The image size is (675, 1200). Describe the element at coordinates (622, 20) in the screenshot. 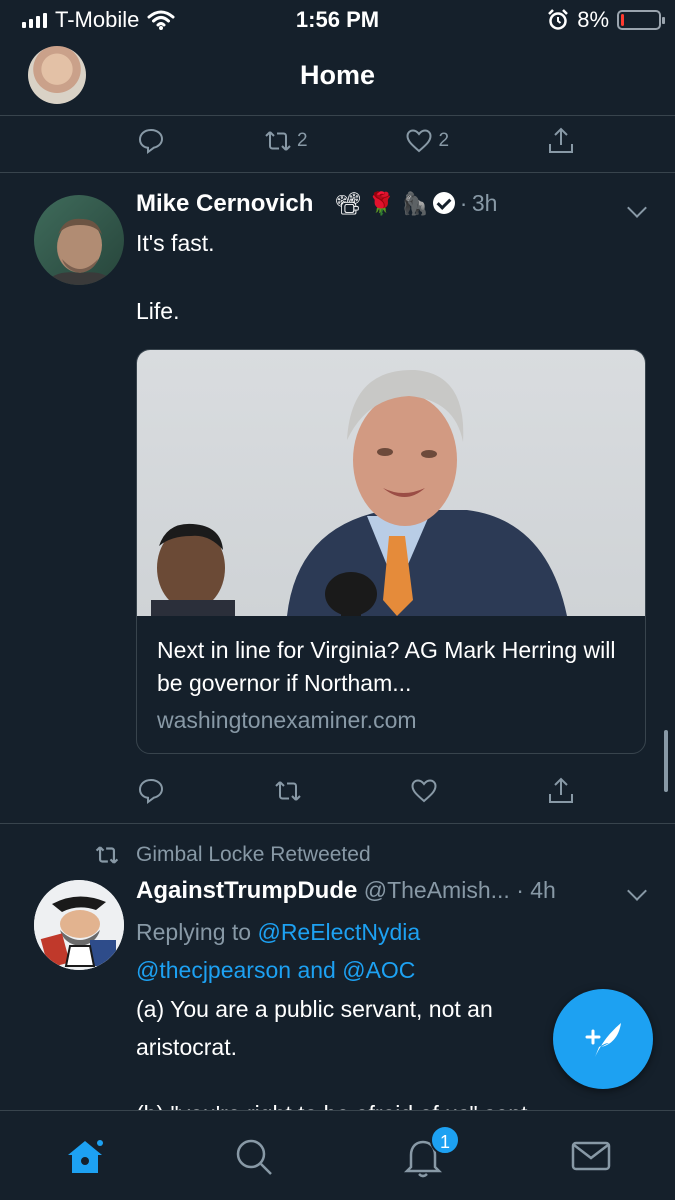

I see `battery-level` at that location.